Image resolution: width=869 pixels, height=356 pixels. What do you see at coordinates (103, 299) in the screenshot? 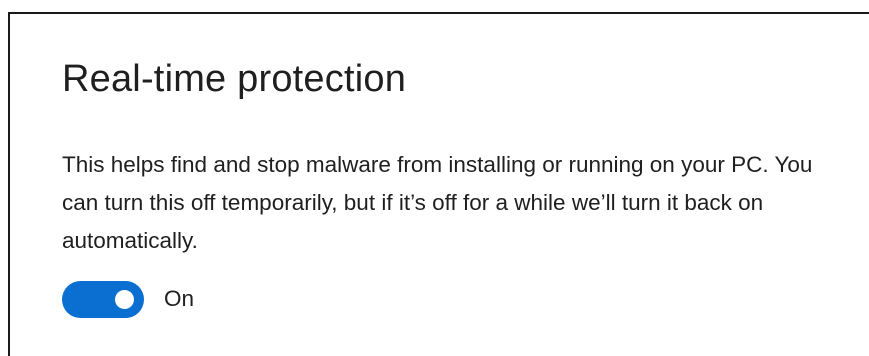
I see `real-time-protection-toggle` at bounding box center [103, 299].